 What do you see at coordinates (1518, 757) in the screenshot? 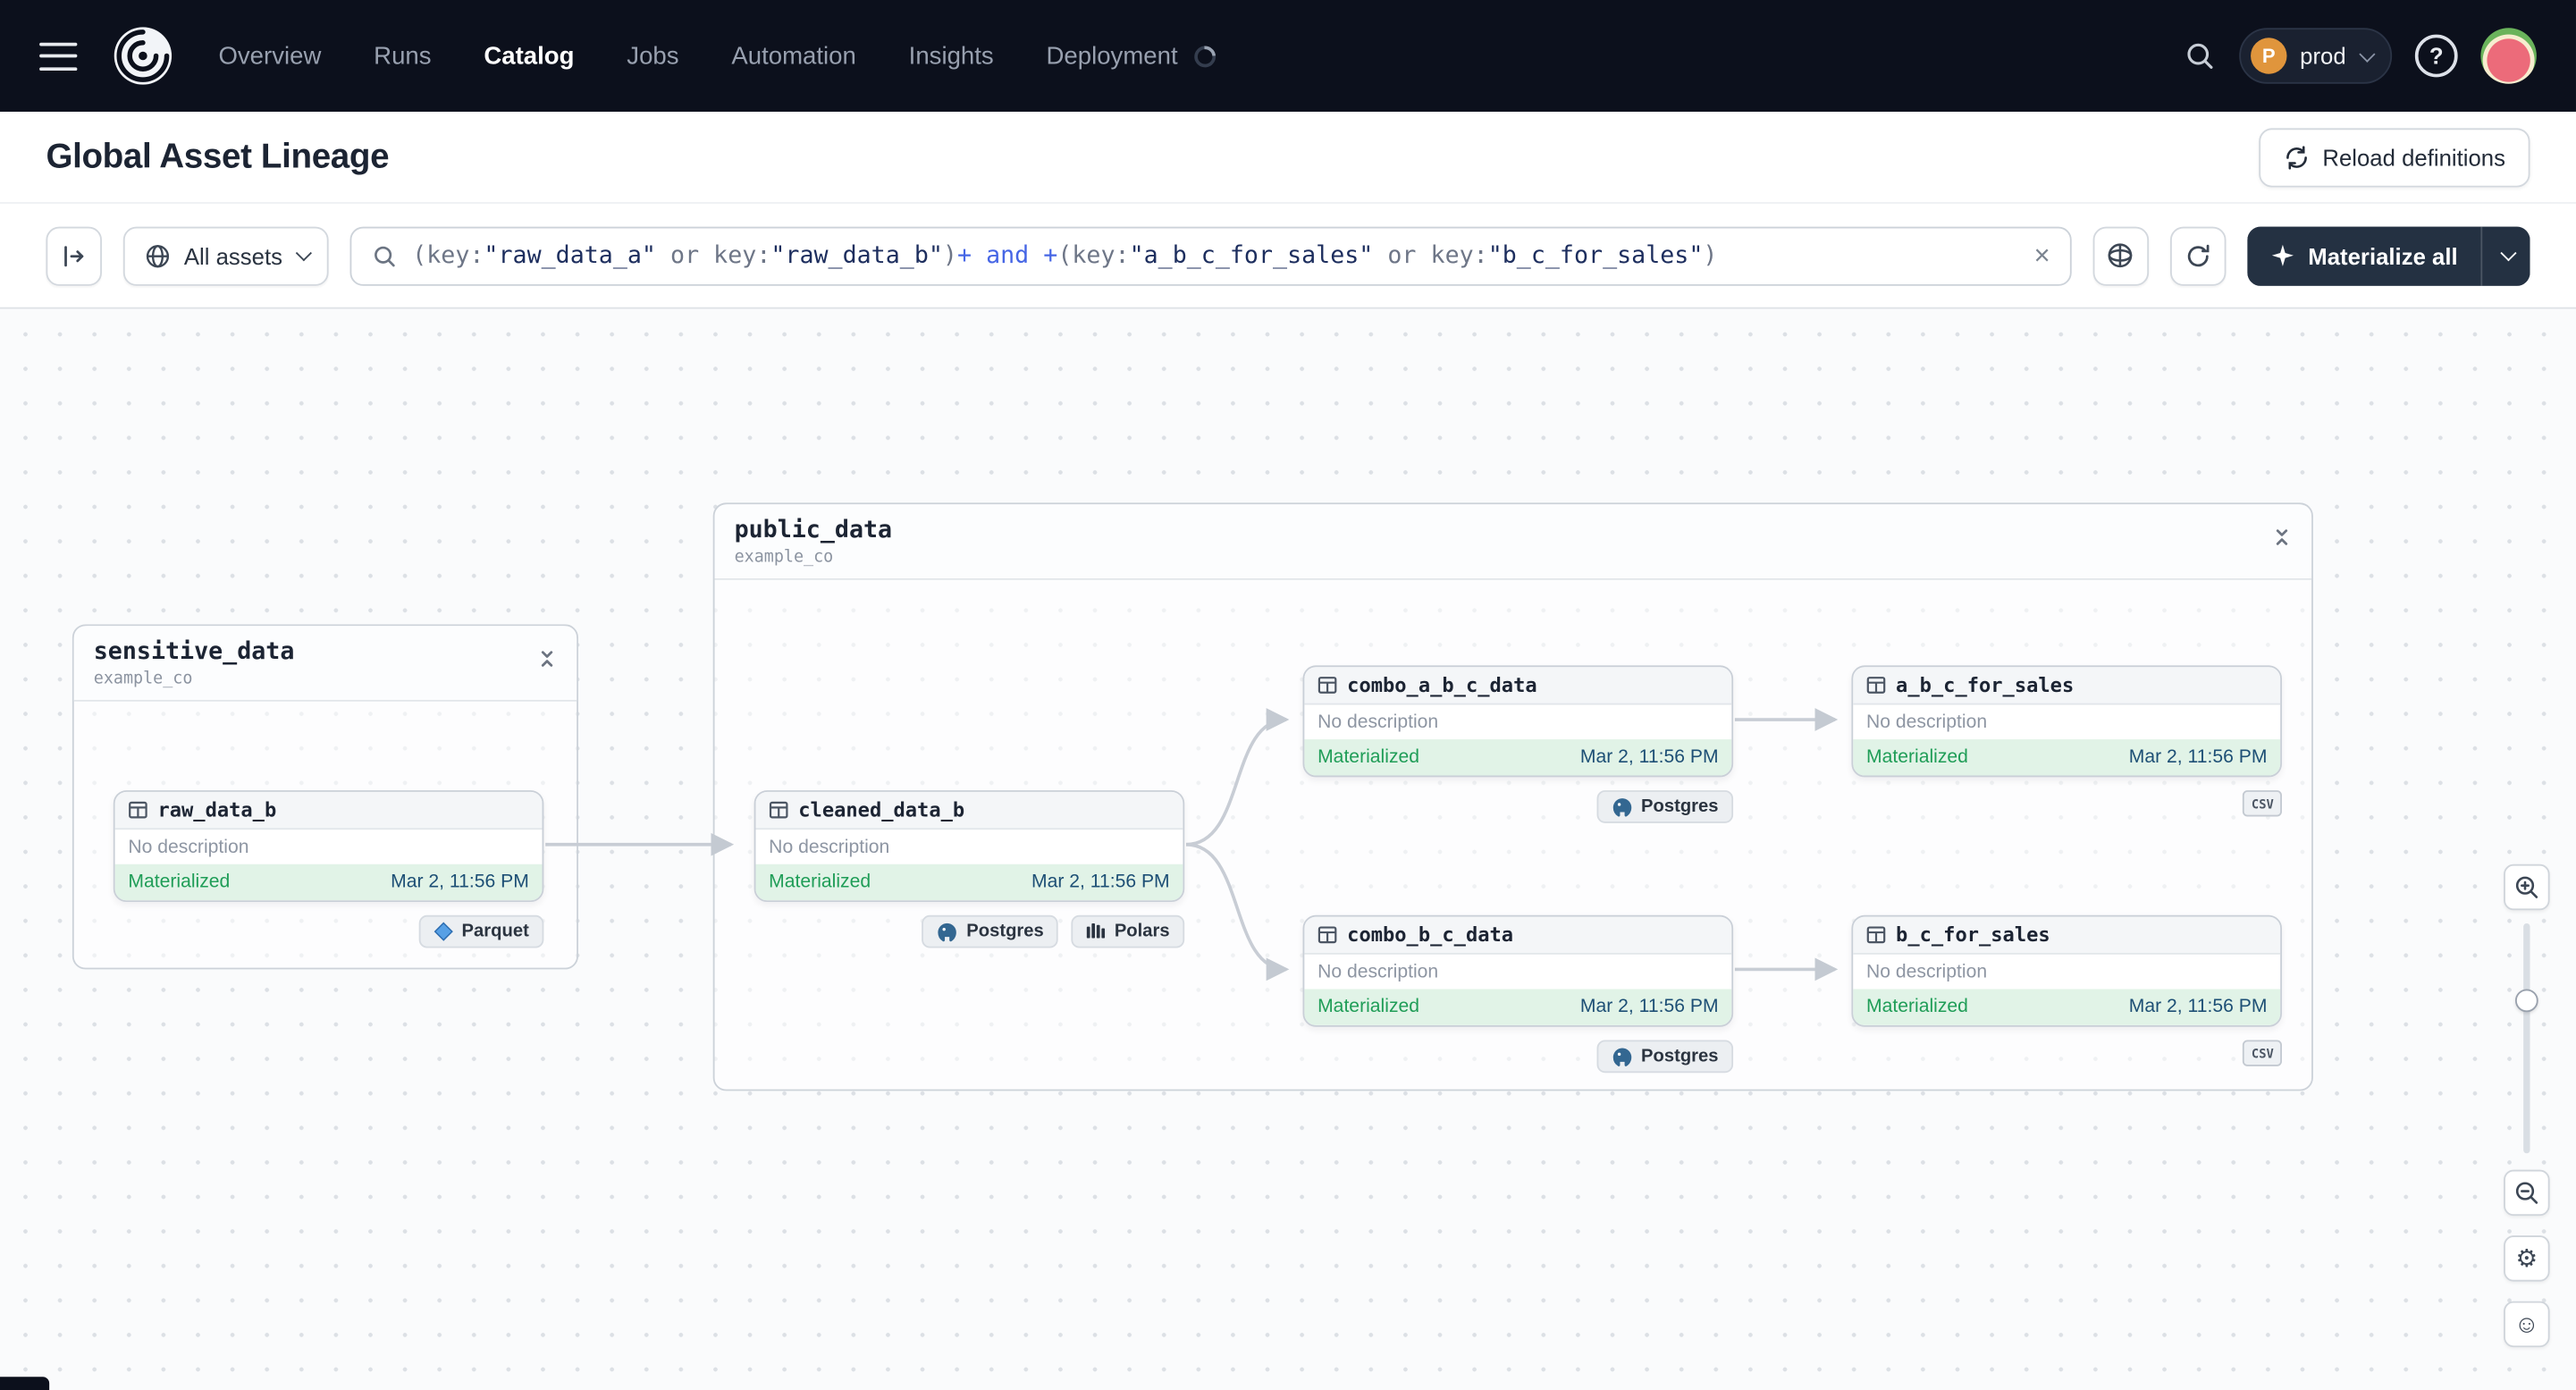
I see `asset-status-row: Materialized Mar 2, 11:56 PM` at bounding box center [1518, 757].